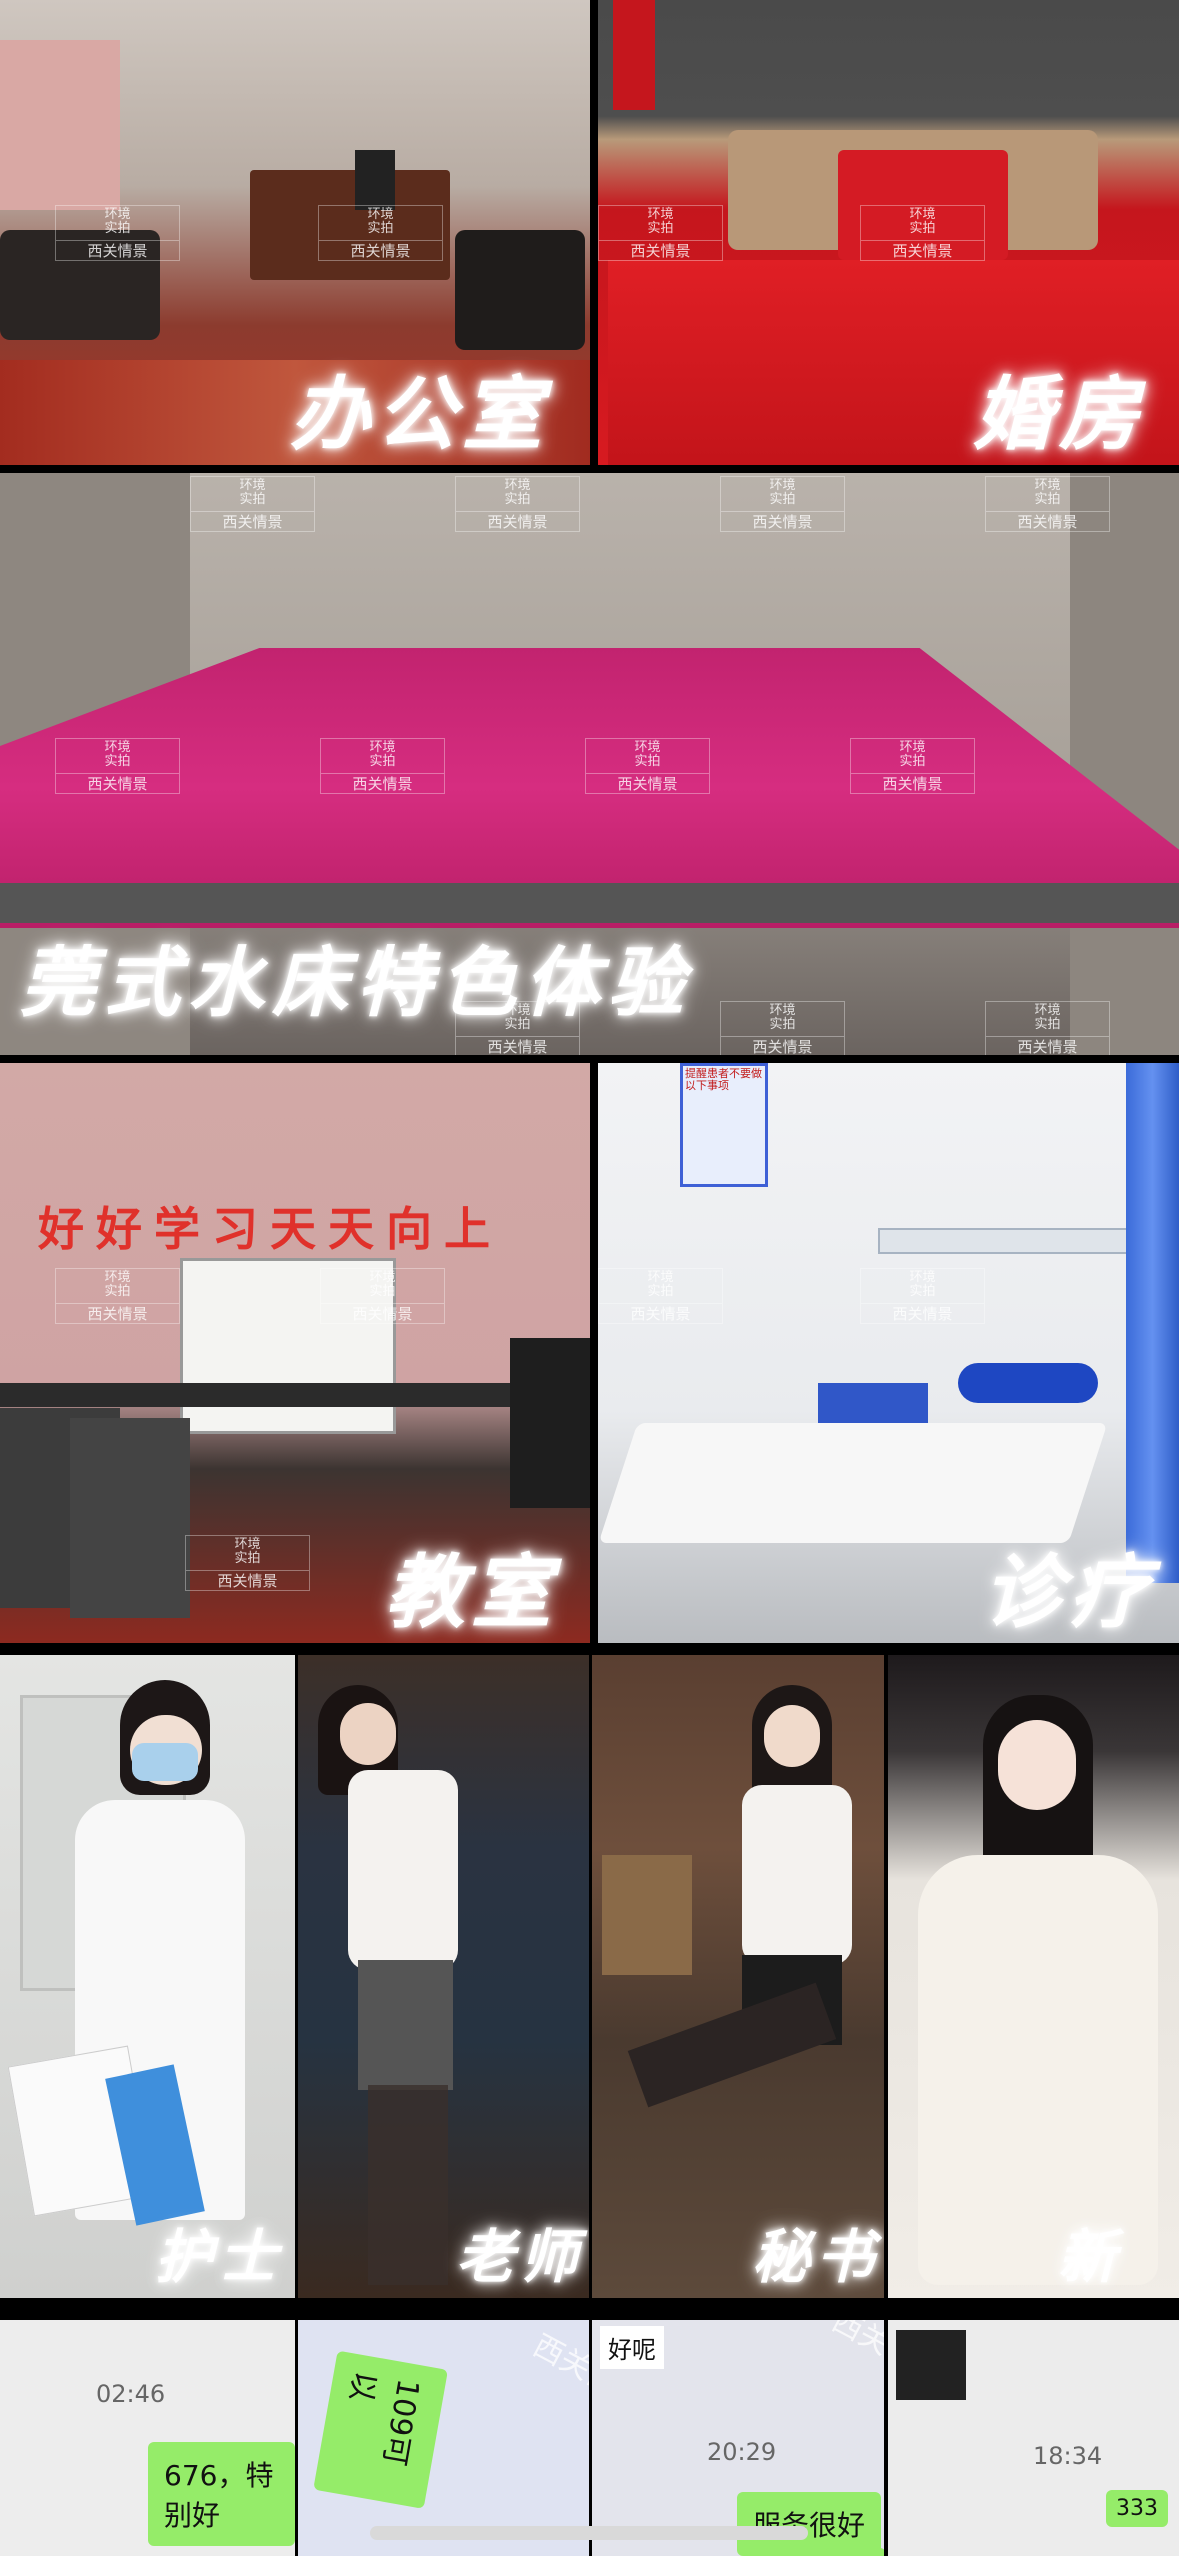 The height and width of the screenshot is (2556, 1179). Describe the element at coordinates (356, 982) in the screenshot. I see `waterbed-label: 莞式水床特色体验` at that location.